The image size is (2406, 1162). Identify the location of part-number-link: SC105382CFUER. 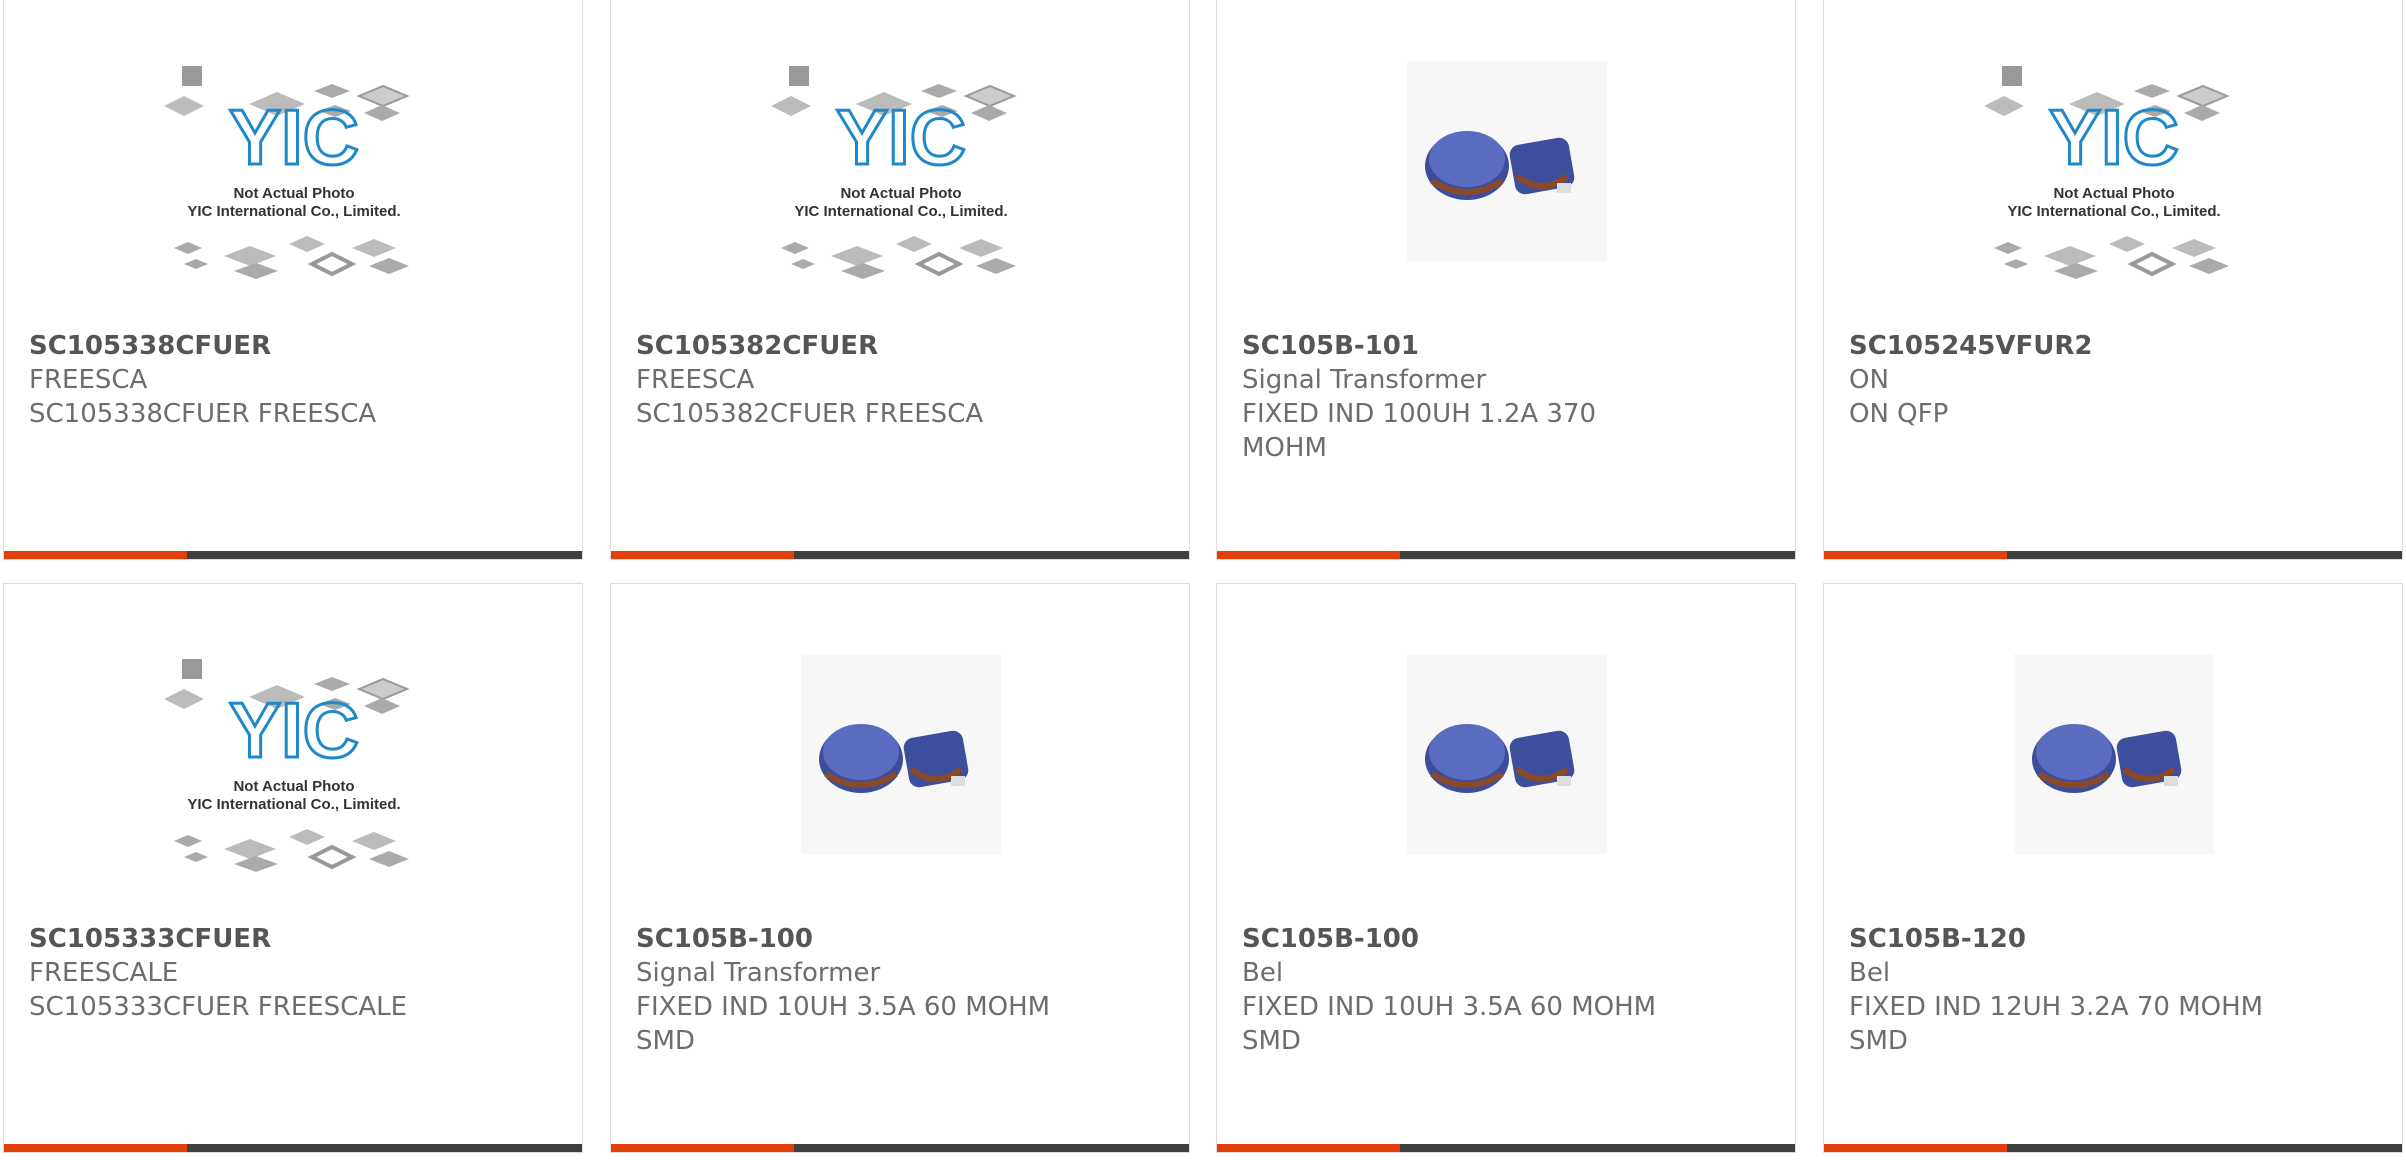
(902, 346).